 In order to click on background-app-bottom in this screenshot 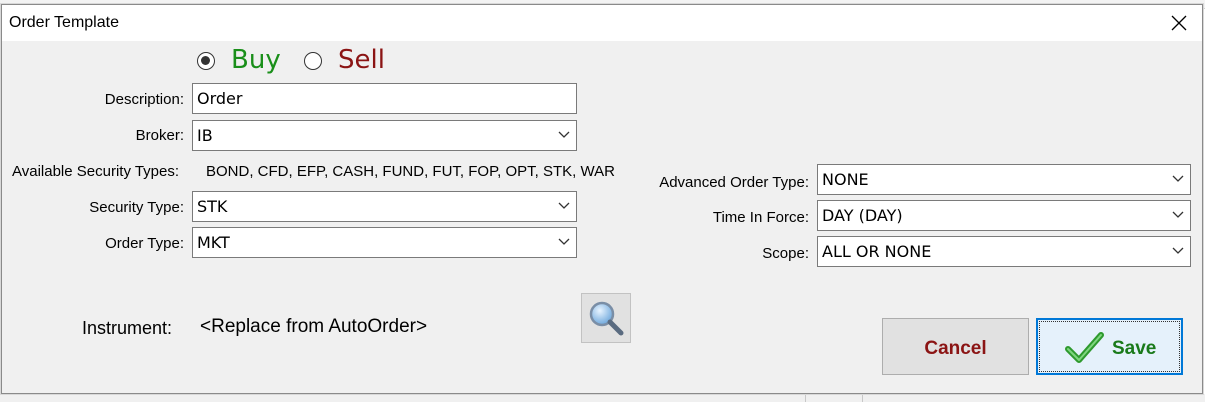, I will do `click(602, 398)`.